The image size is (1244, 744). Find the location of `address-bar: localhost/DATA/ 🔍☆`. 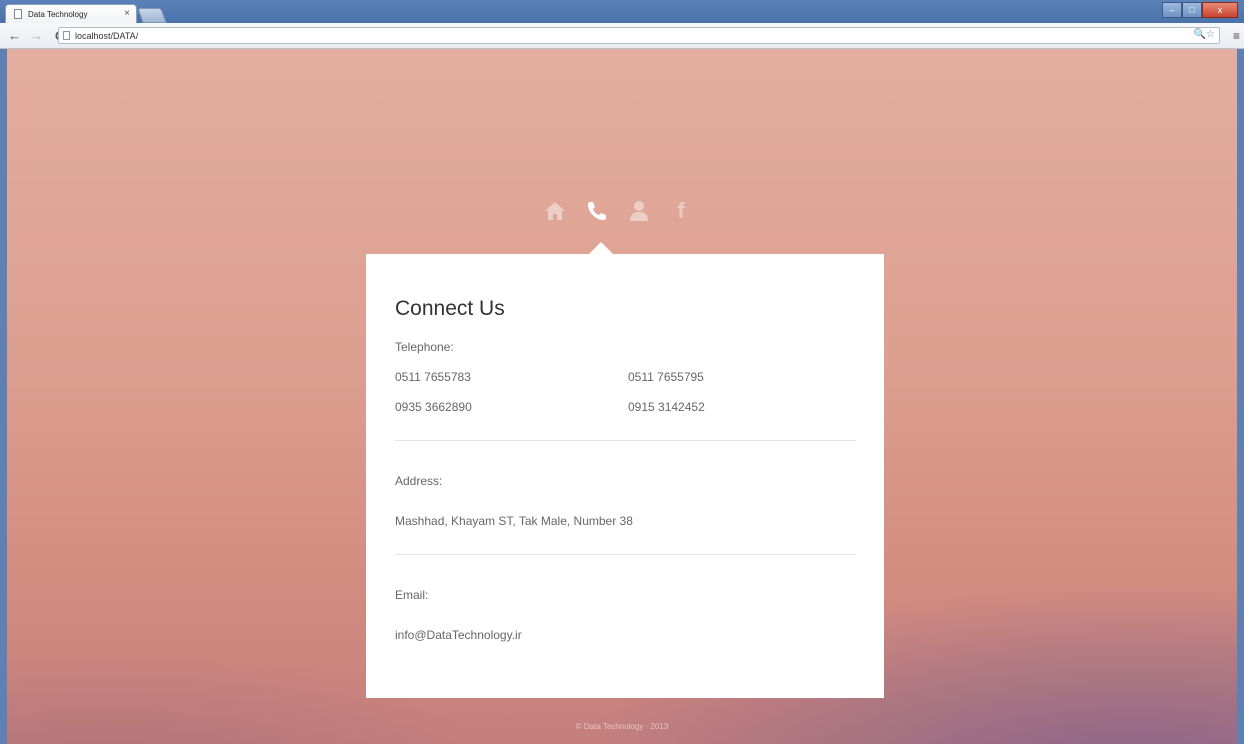

address-bar: localhost/DATA/ 🔍☆ is located at coordinates (639, 35).